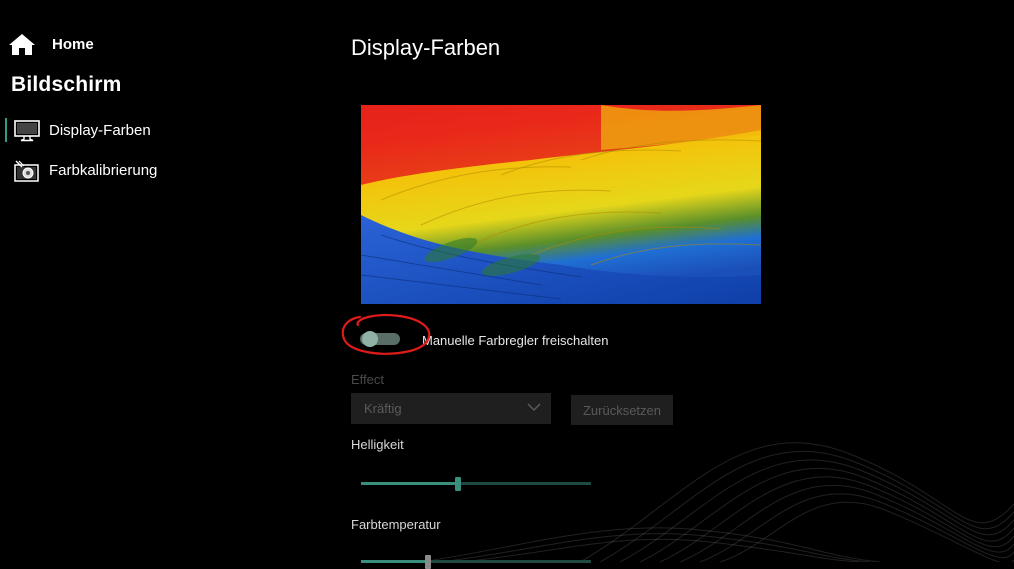 This screenshot has height=569, width=1014. I want to click on home-nav-button: Home, so click(51, 44).